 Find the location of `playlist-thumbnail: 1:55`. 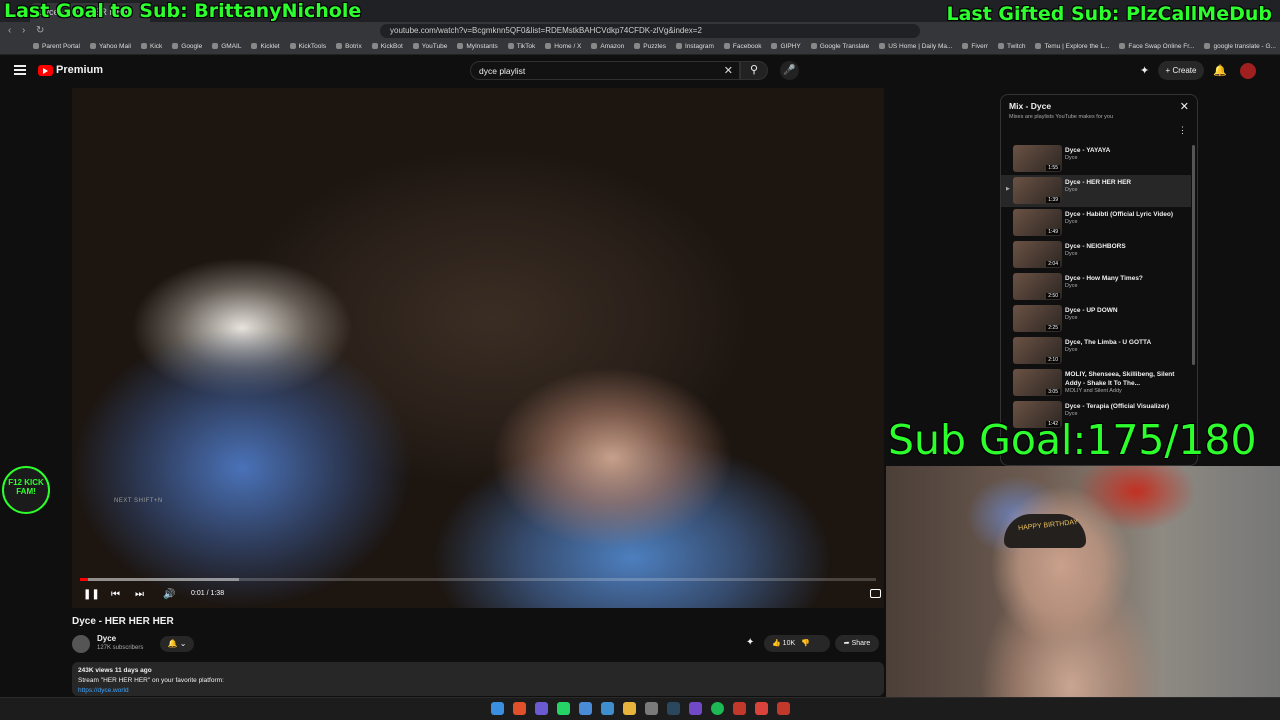

playlist-thumbnail: 1:55 is located at coordinates (1037, 158).